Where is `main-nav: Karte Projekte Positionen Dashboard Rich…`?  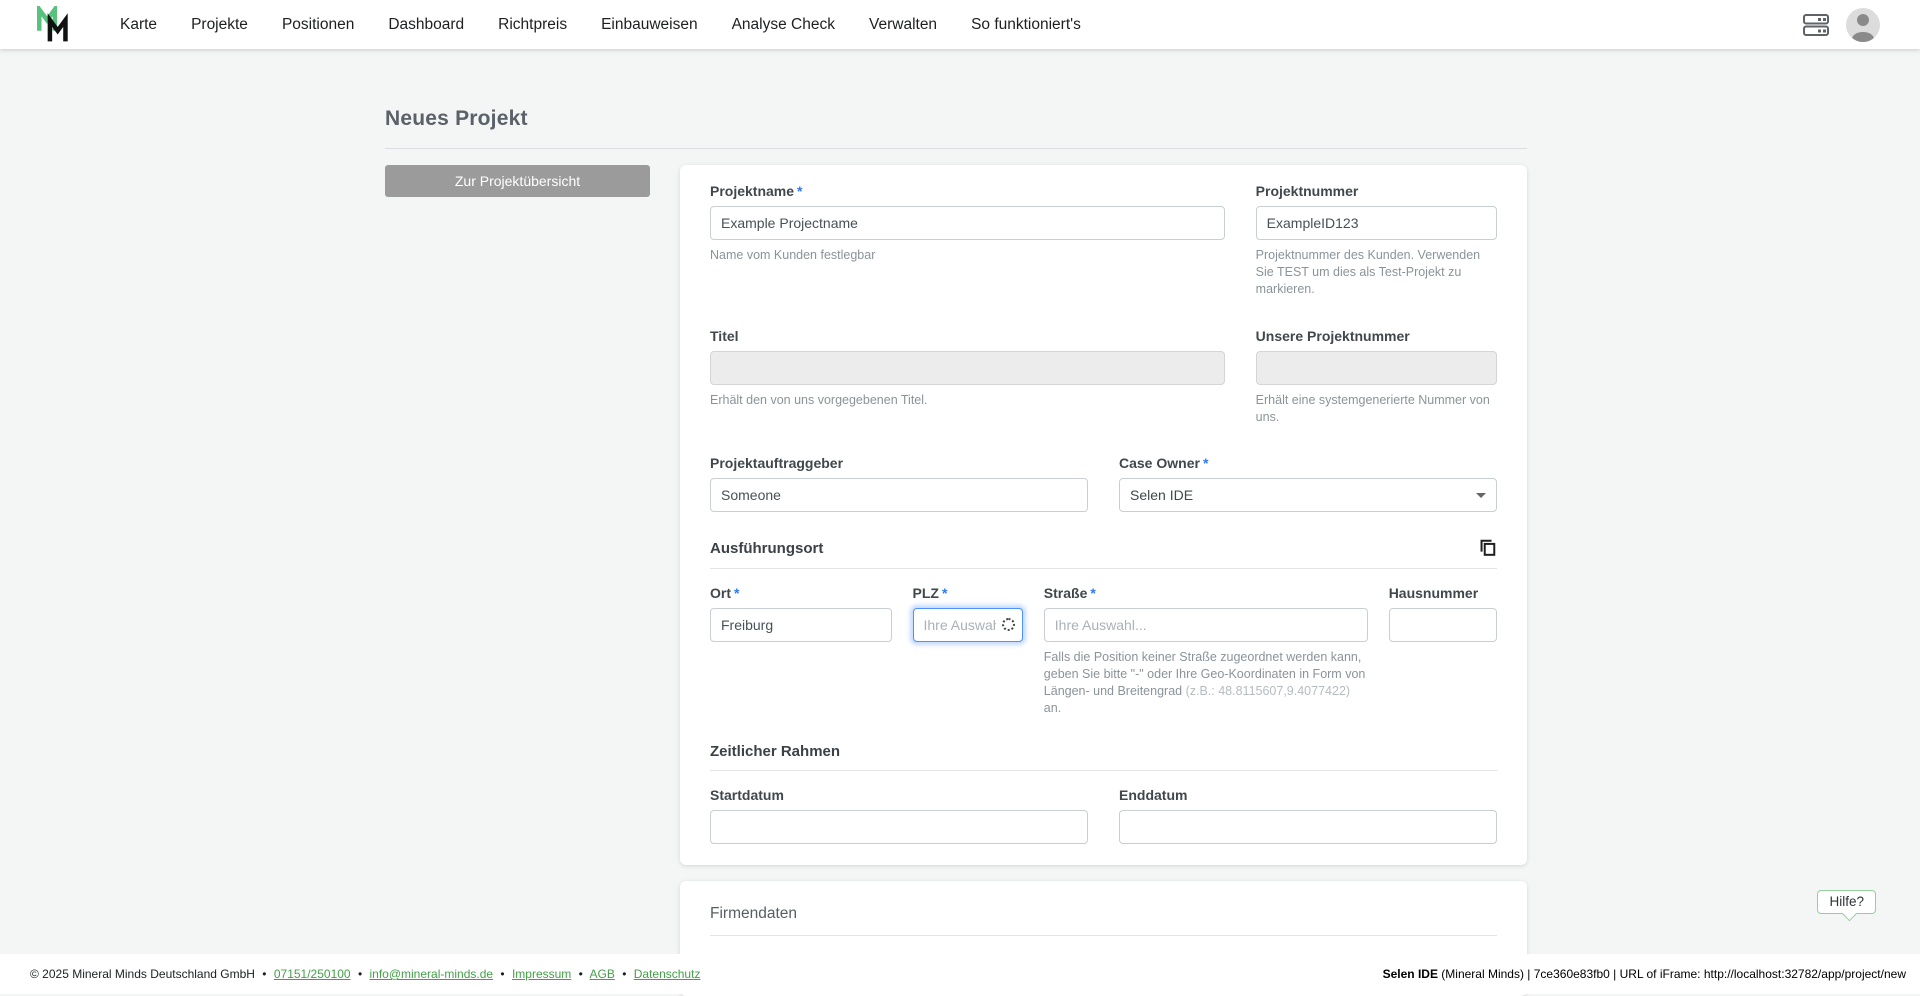 main-nav: Karte Projekte Positionen Dashboard Rich… is located at coordinates (600, 25).